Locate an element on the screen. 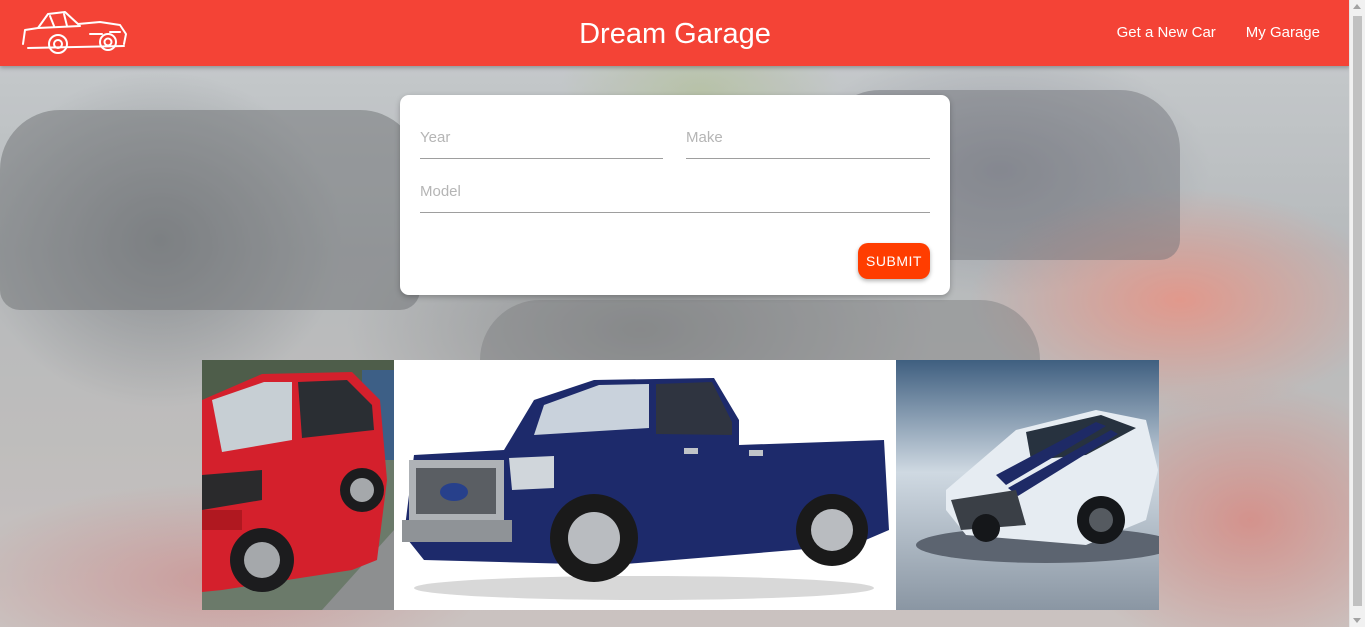 Image resolution: width=1365 pixels, height=627 pixels. page-scrollbar is located at coordinates (1357, 313).